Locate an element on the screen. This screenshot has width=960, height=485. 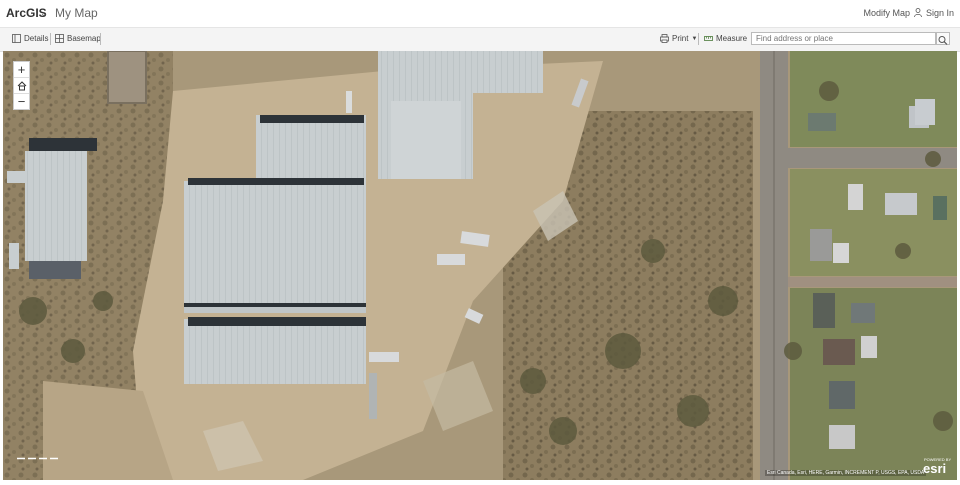
measure-button: Measure is located at coordinates (725, 38).